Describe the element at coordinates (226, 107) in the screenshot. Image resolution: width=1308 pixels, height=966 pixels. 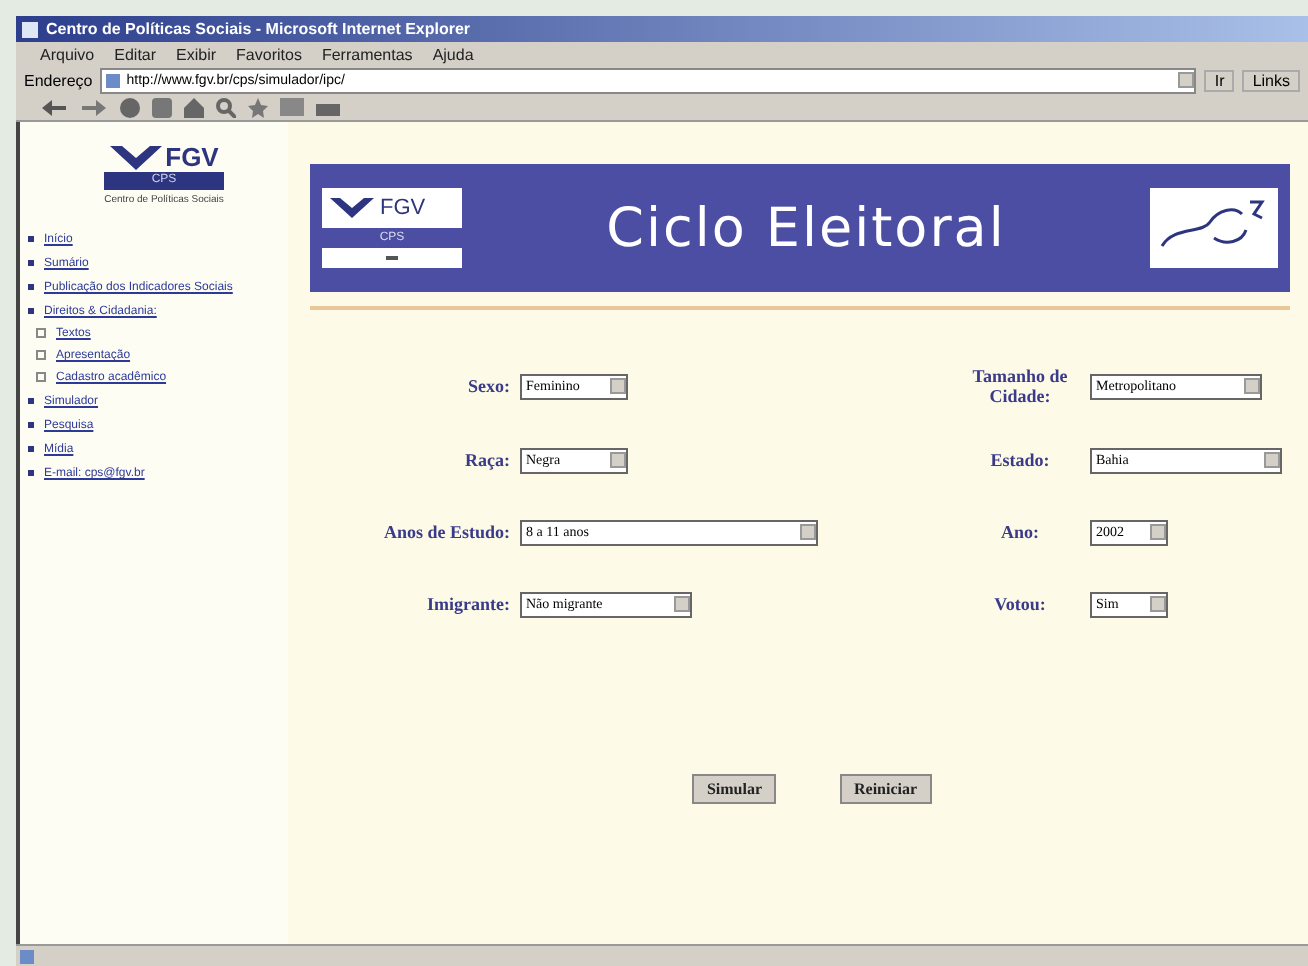
I see `search-icon` at that location.